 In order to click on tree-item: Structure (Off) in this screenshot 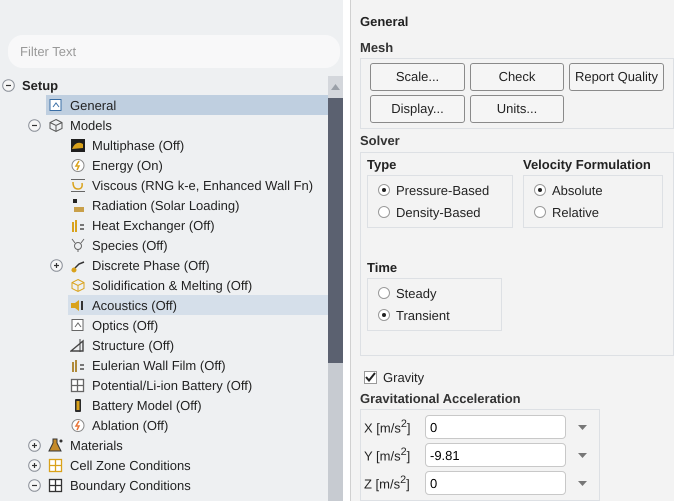, I will do `click(198, 345)`.